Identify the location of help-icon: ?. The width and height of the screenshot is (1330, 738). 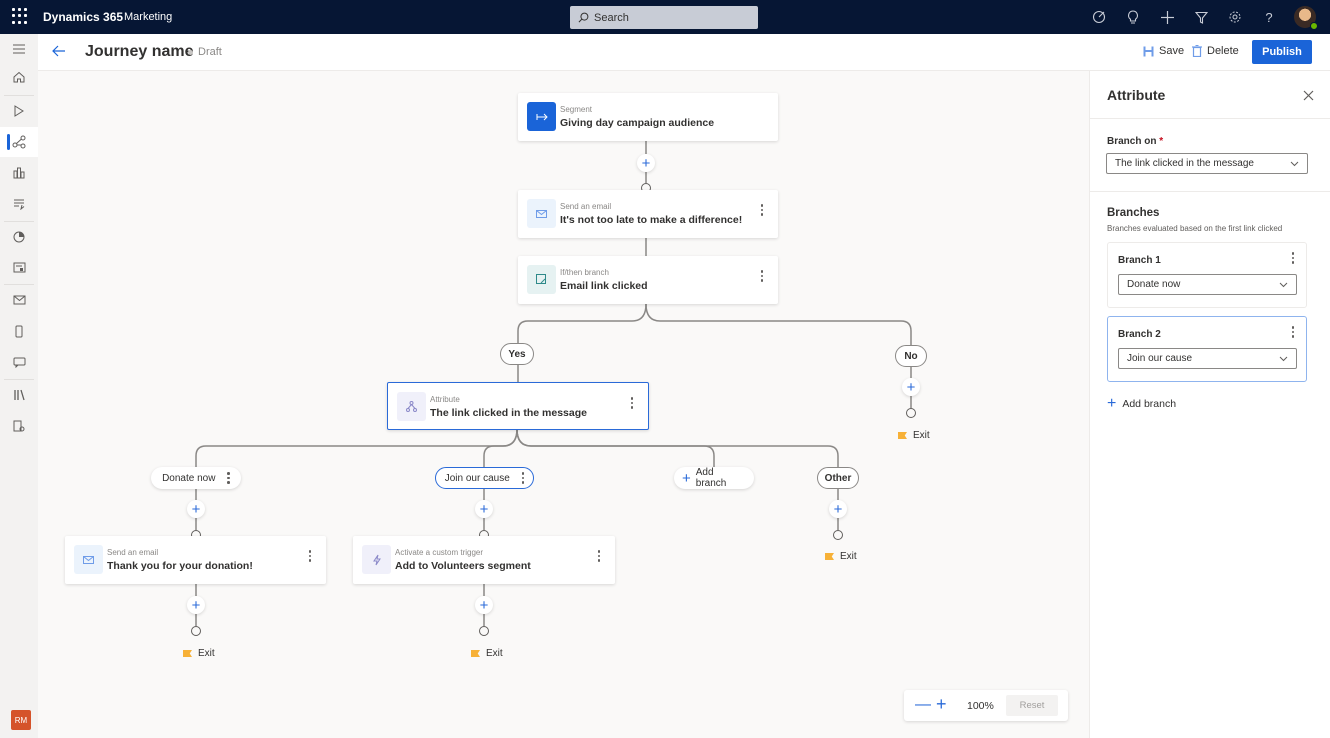
(1269, 17).